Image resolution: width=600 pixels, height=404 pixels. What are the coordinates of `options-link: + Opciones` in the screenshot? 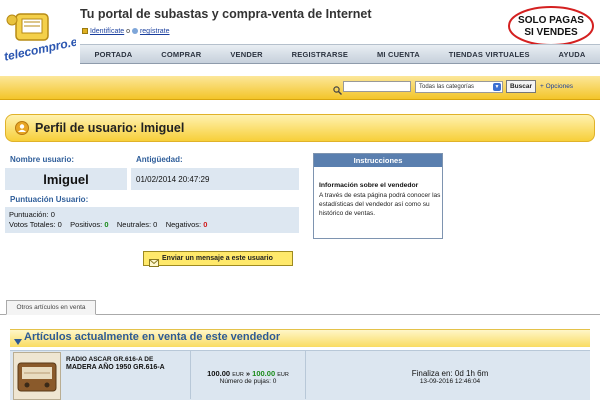 It's located at (556, 86).